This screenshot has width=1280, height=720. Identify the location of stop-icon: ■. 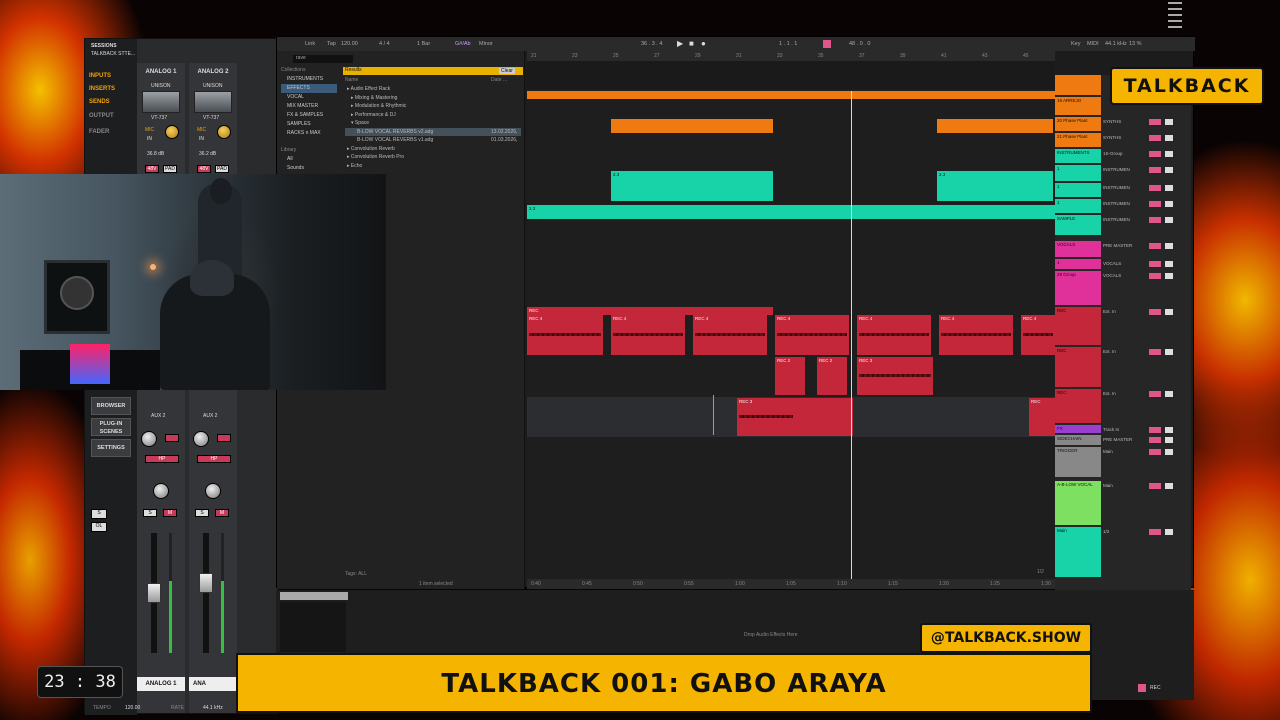
(691, 43).